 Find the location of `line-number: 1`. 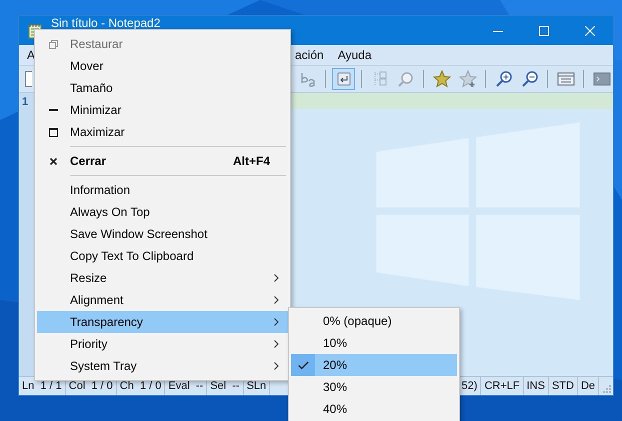

line-number: 1 is located at coordinates (25, 102).